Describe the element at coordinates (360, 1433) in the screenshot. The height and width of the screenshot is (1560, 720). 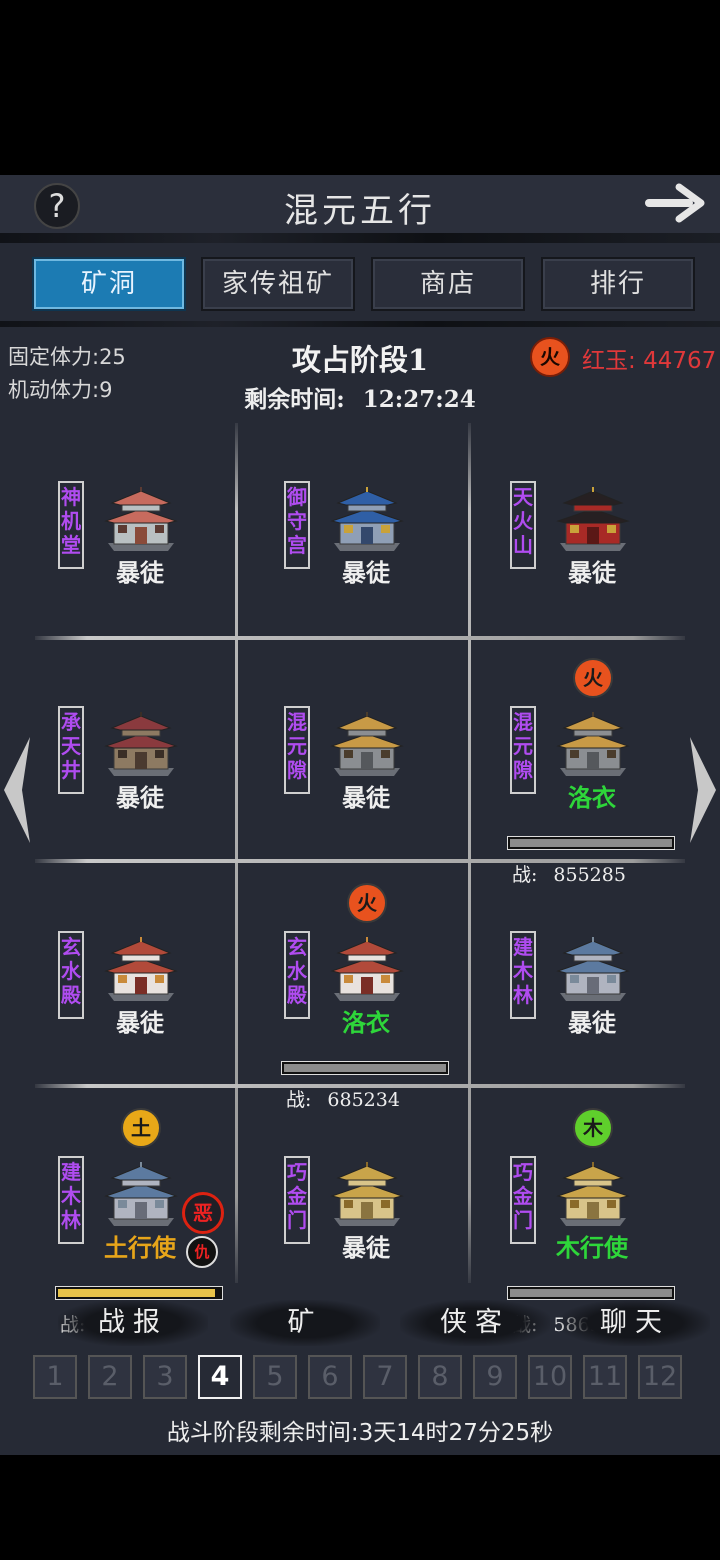
I see `battle-countdown: 战斗阶段剩余时间:3天14时27分25秒` at that location.